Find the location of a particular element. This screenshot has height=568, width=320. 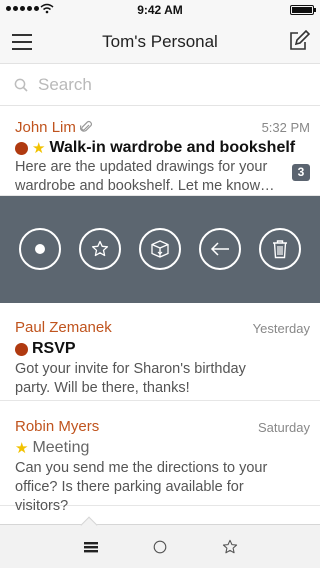

search-input is located at coordinates (168, 85).